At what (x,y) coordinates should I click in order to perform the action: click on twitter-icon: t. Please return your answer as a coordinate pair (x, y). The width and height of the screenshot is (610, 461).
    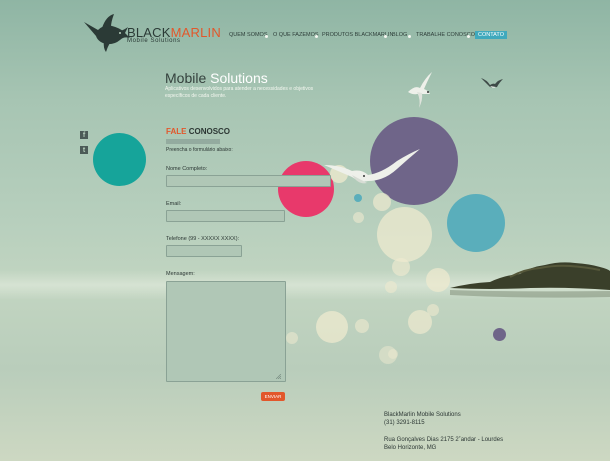
    Looking at the image, I should click on (84, 150).